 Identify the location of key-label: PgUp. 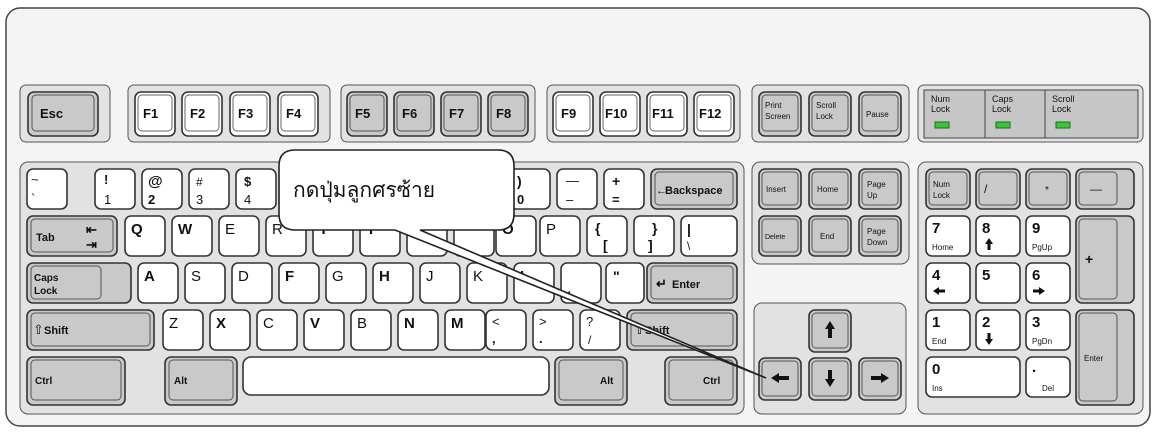
(1042, 247).